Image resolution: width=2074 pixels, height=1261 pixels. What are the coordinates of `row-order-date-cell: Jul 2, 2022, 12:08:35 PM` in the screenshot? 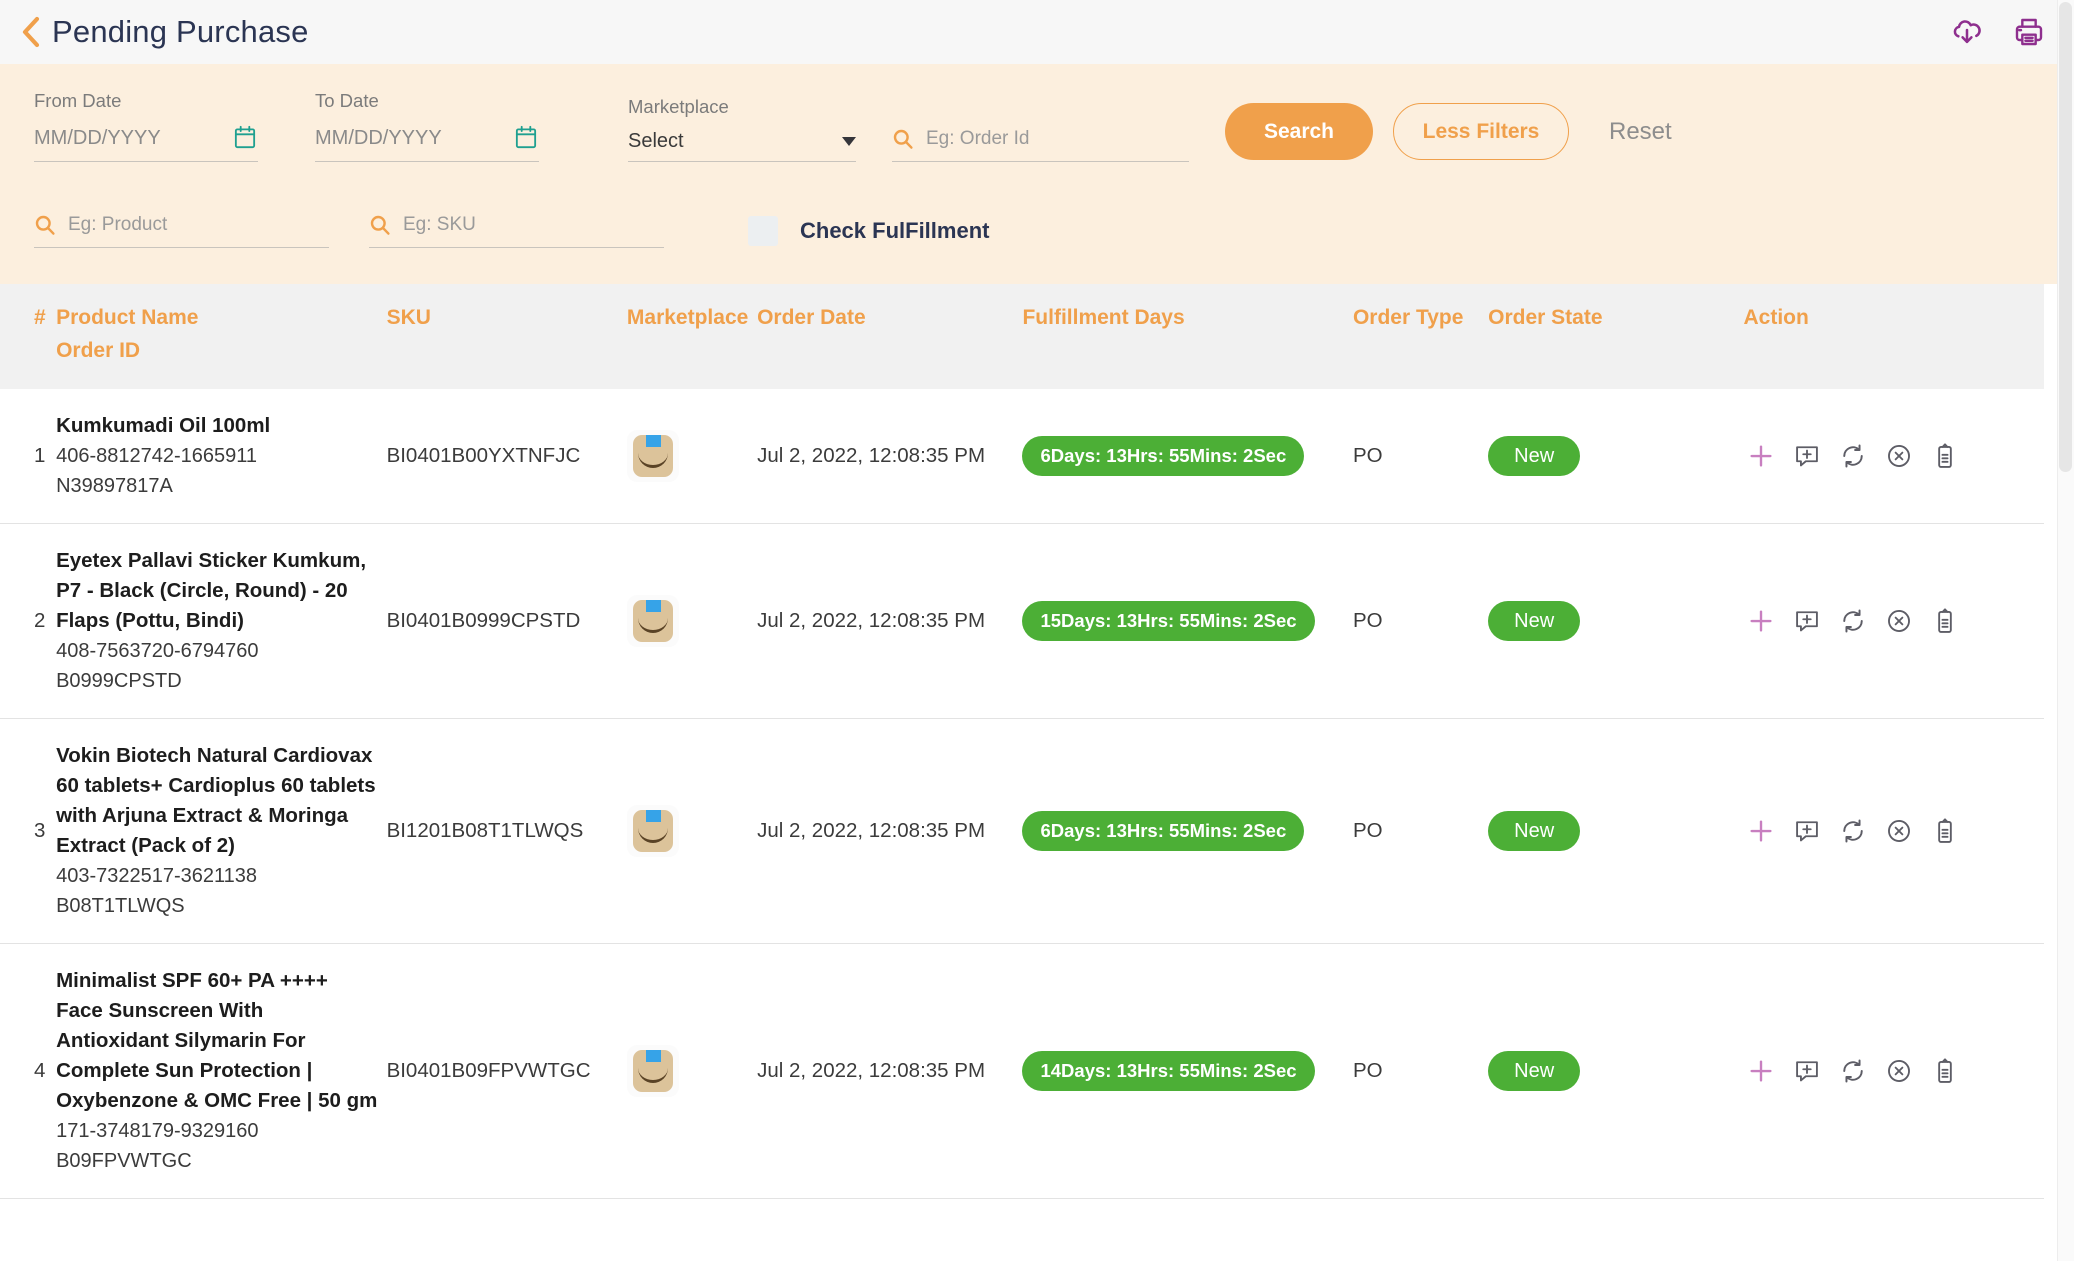 It's located at (890, 1071).